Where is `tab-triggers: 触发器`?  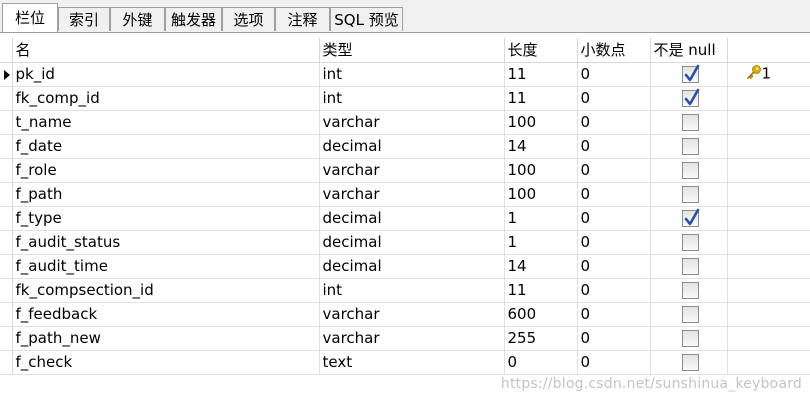 tab-triggers: 触发器 is located at coordinates (193, 19).